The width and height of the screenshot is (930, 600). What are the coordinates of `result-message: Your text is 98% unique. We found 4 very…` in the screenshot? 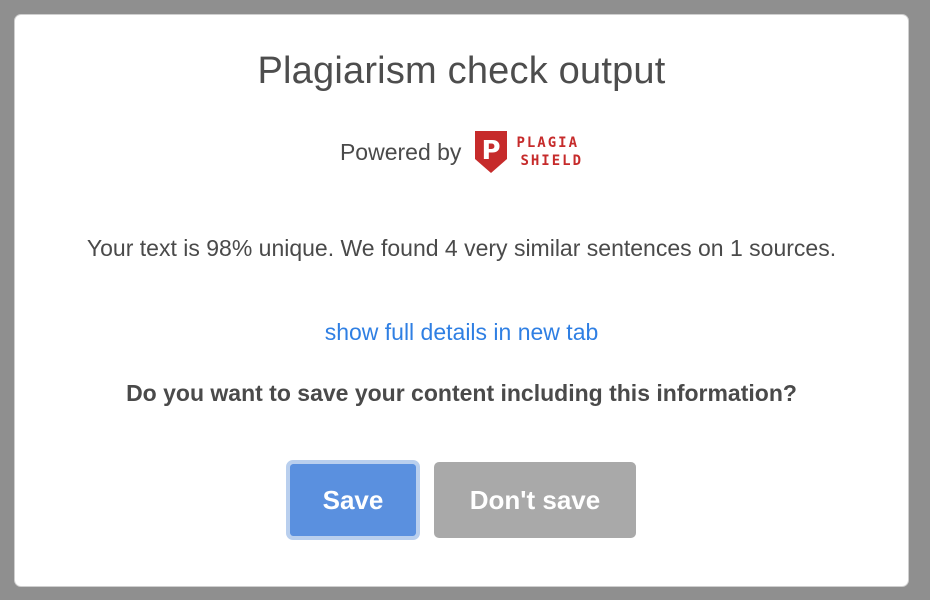 It's located at (461, 248).